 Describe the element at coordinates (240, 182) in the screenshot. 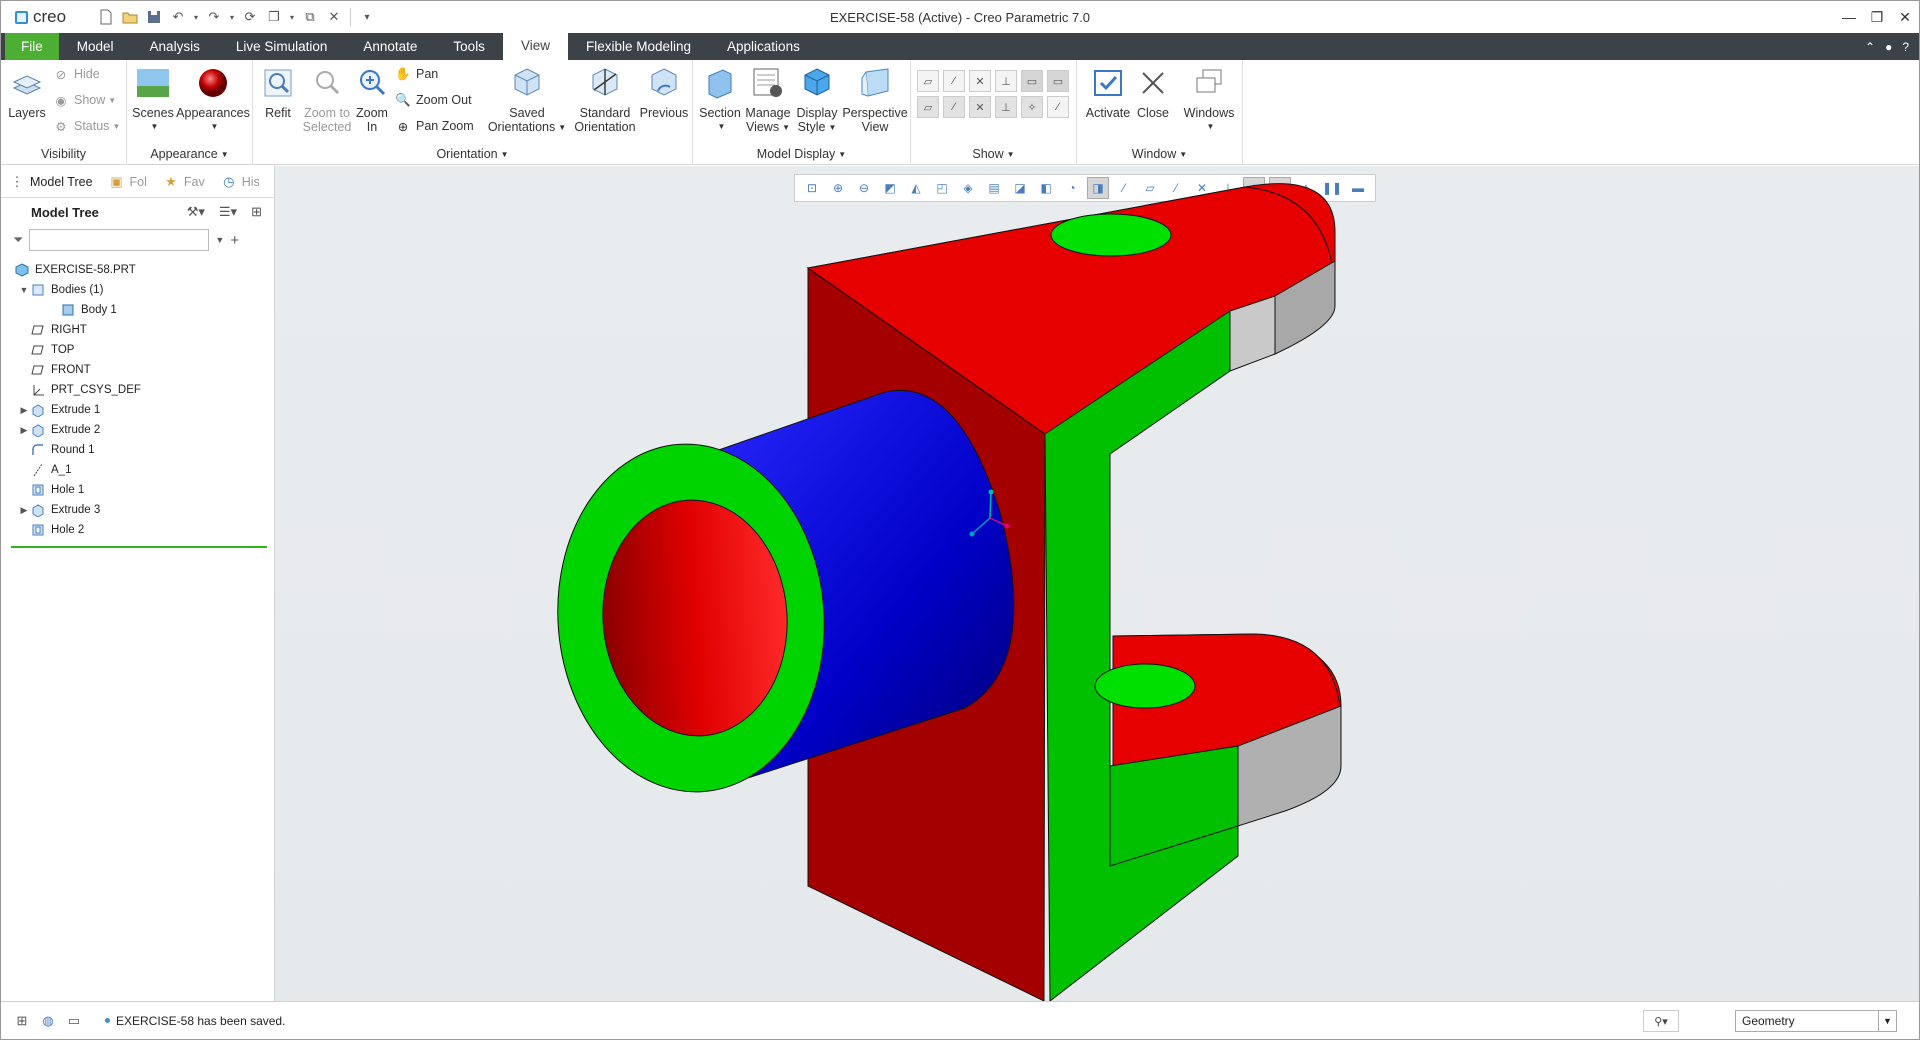

I see `tab-history: ◷ His` at that location.